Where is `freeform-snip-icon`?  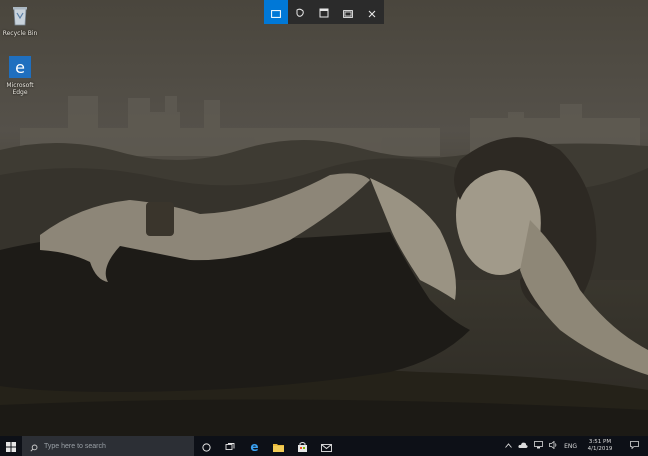
freeform-snip-icon is located at coordinates (300, 12).